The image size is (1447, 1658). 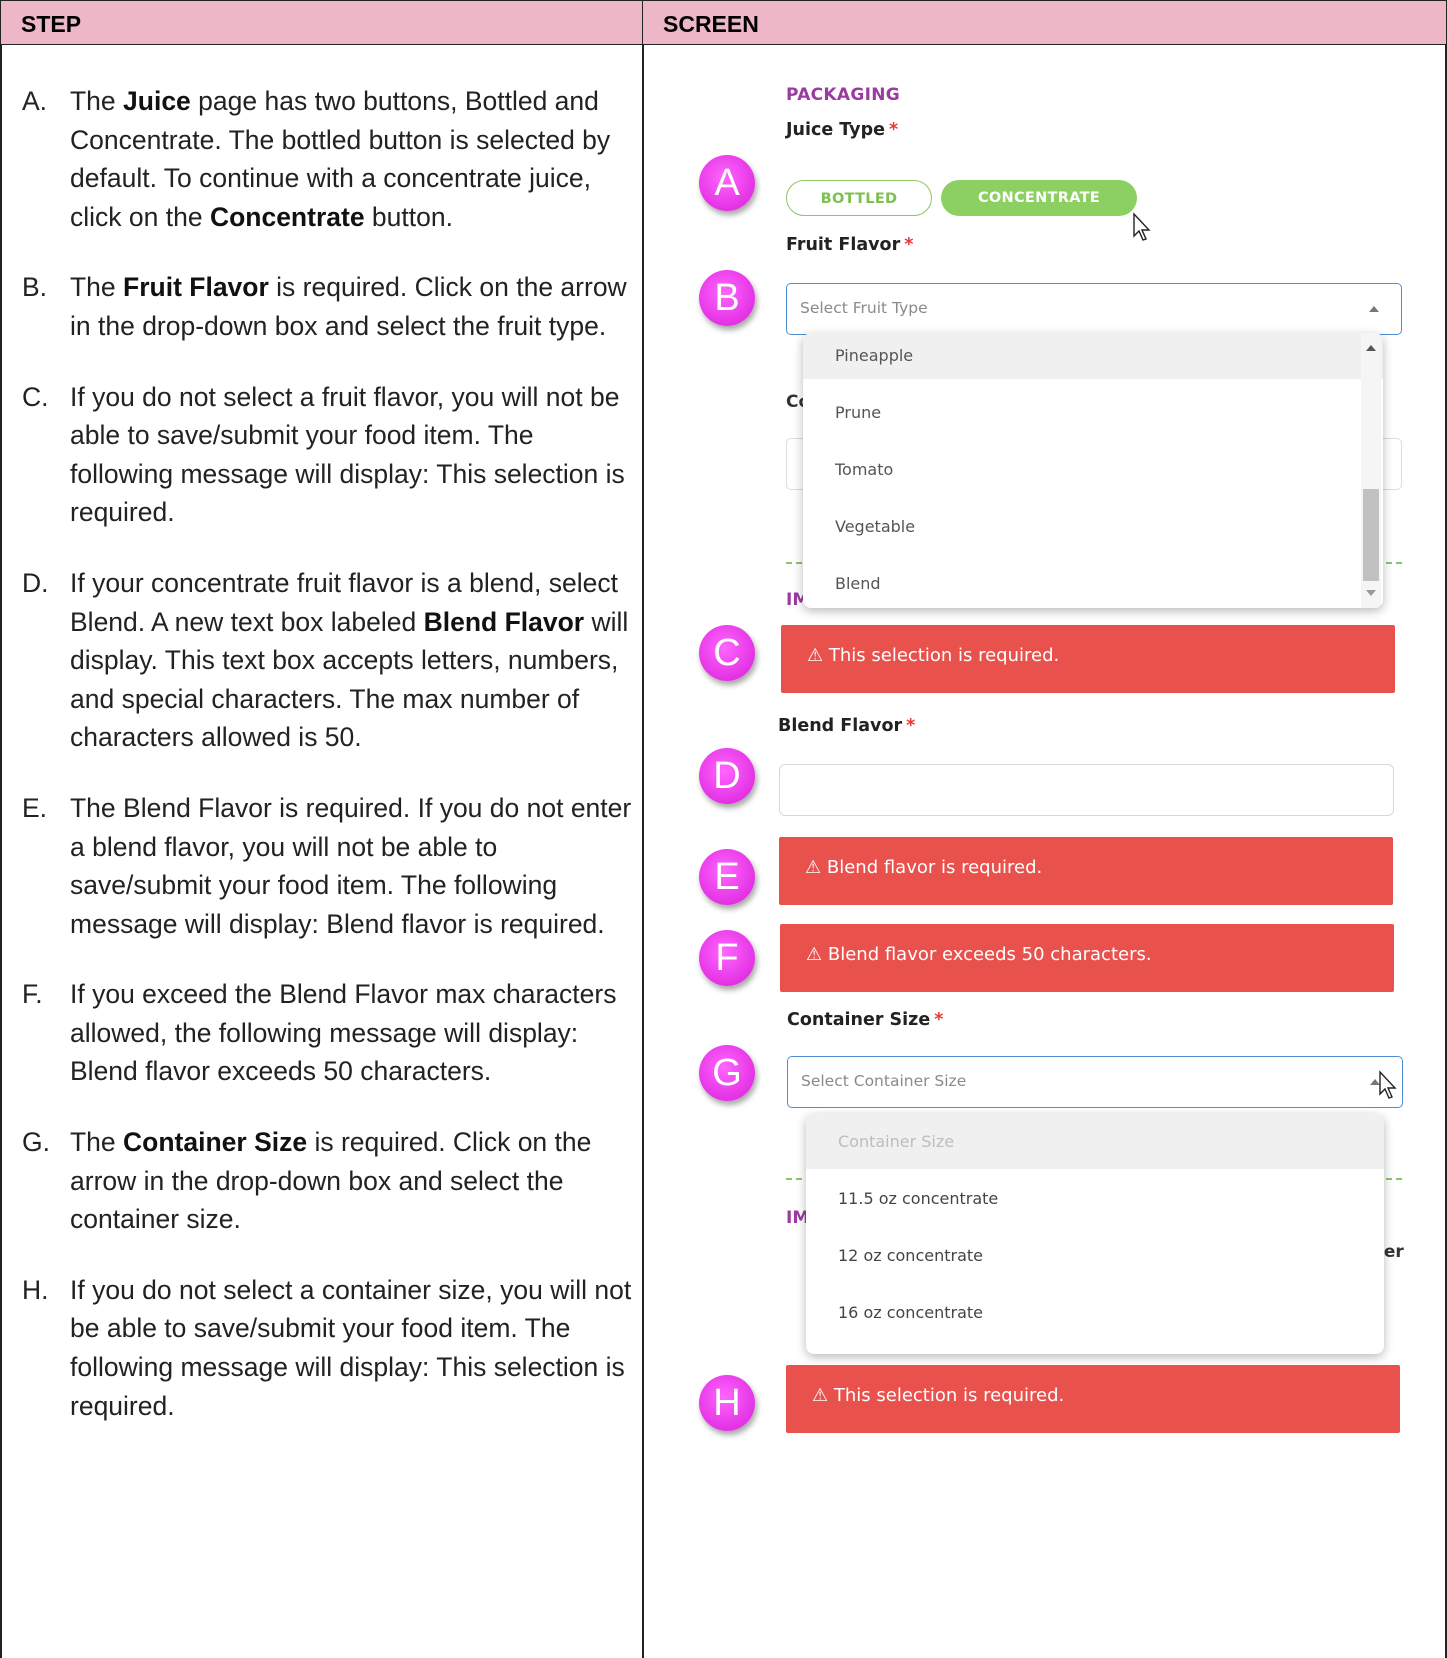 What do you see at coordinates (727, 877) in the screenshot?
I see `callout-badge-e: E` at bounding box center [727, 877].